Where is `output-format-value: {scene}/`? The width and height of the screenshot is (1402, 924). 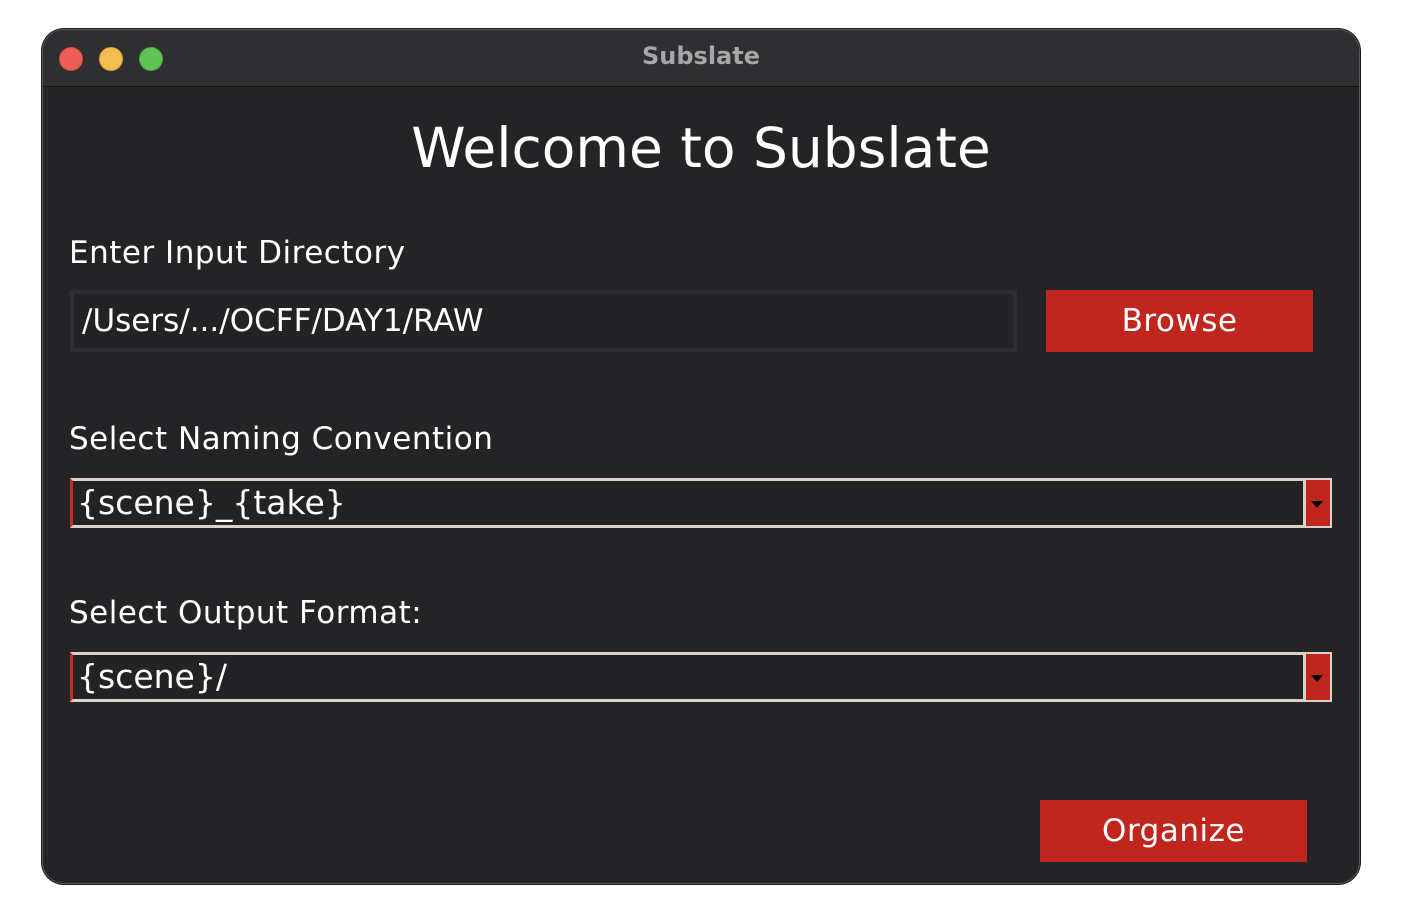 output-format-value: {scene}/ is located at coordinates (688, 677).